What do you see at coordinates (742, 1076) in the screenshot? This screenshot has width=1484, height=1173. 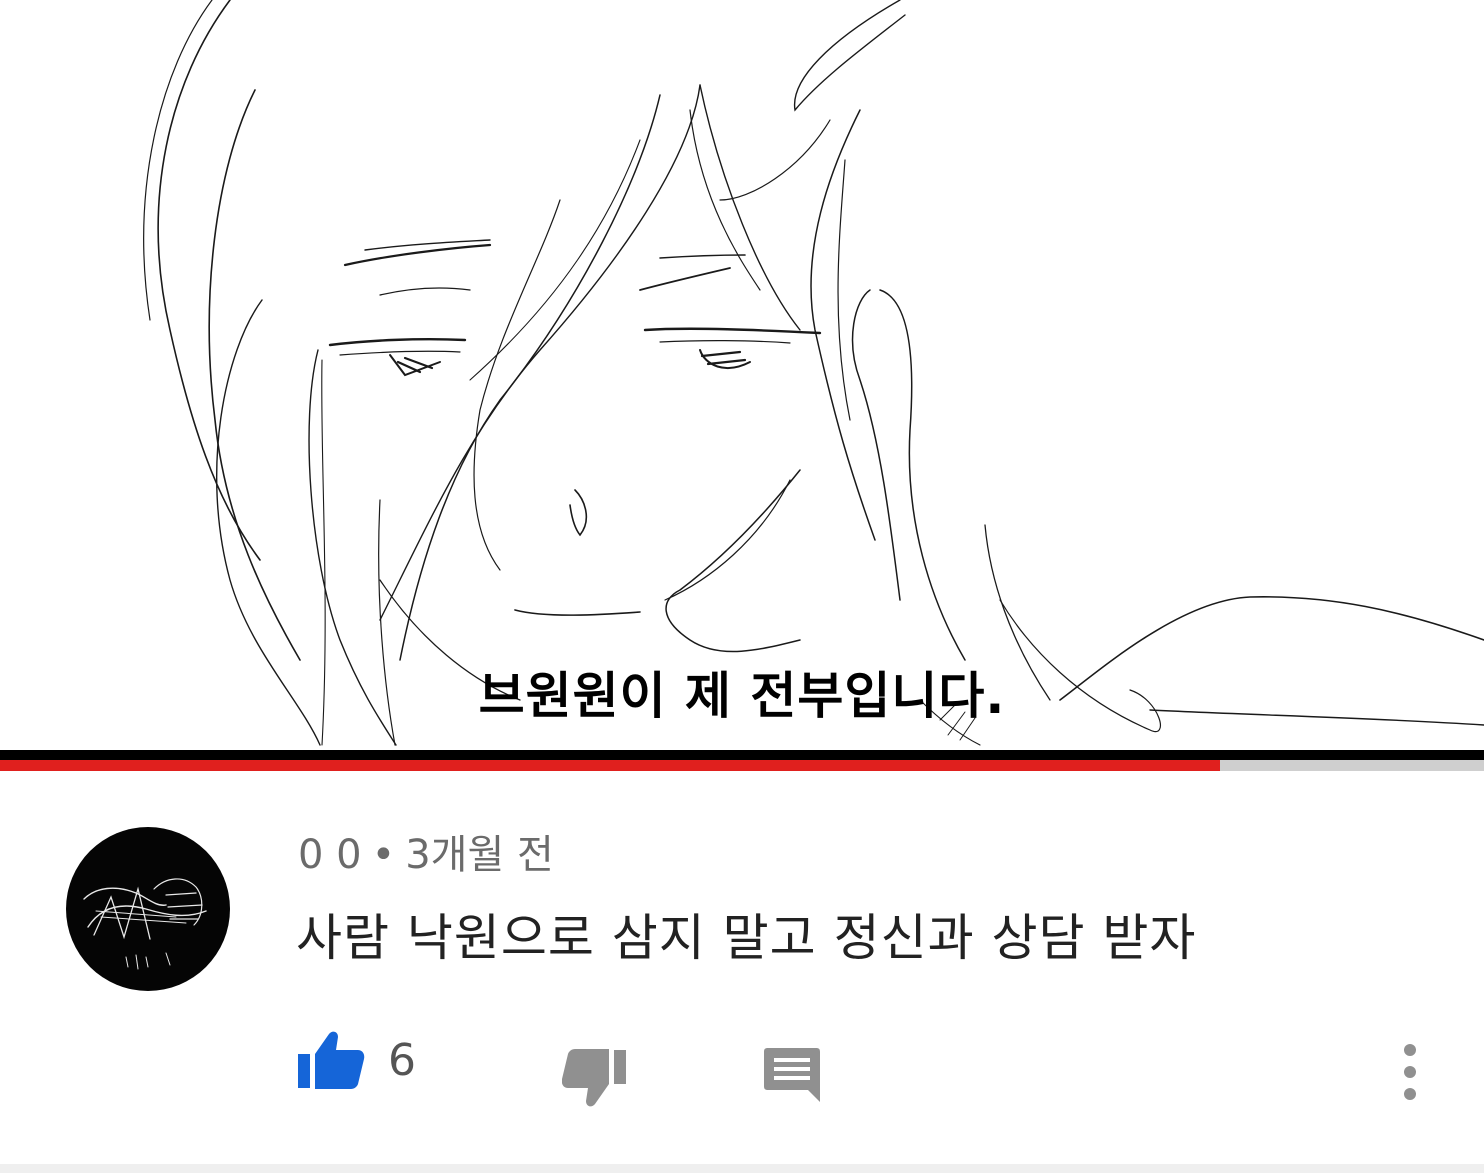 I see `comment-actions: 6` at bounding box center [742, 1076].